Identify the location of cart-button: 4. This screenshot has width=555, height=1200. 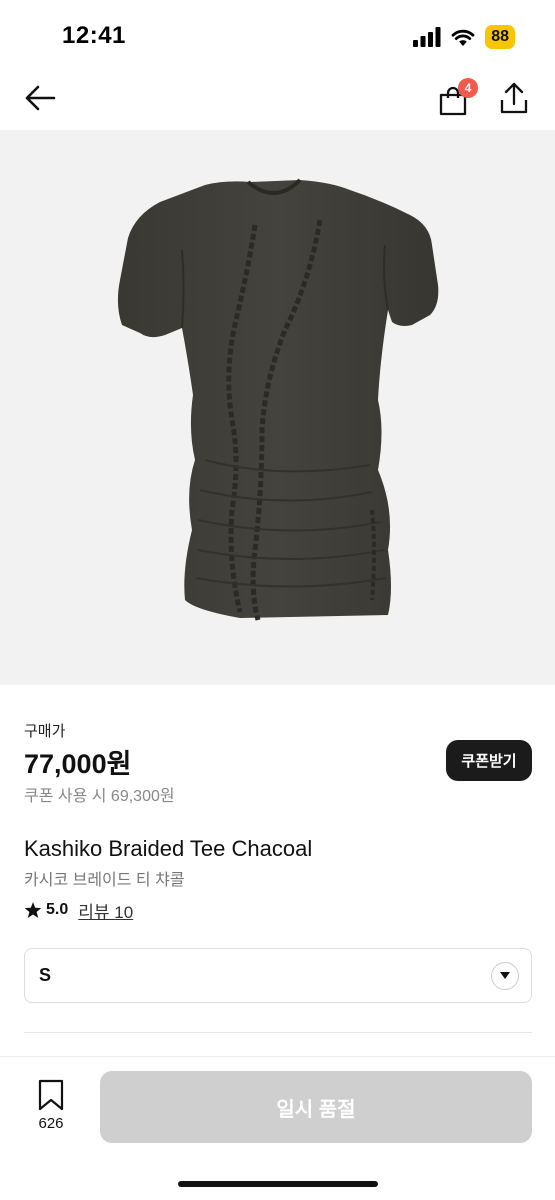
(455, 98).